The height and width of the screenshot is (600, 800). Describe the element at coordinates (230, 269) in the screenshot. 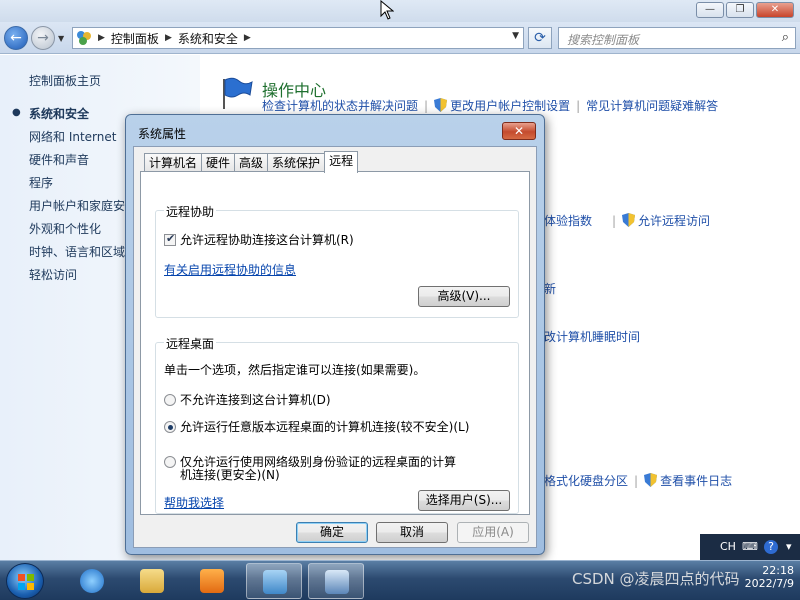

I see `remote-assistance-info-link: 有关启用远程协助的信息` at that location.